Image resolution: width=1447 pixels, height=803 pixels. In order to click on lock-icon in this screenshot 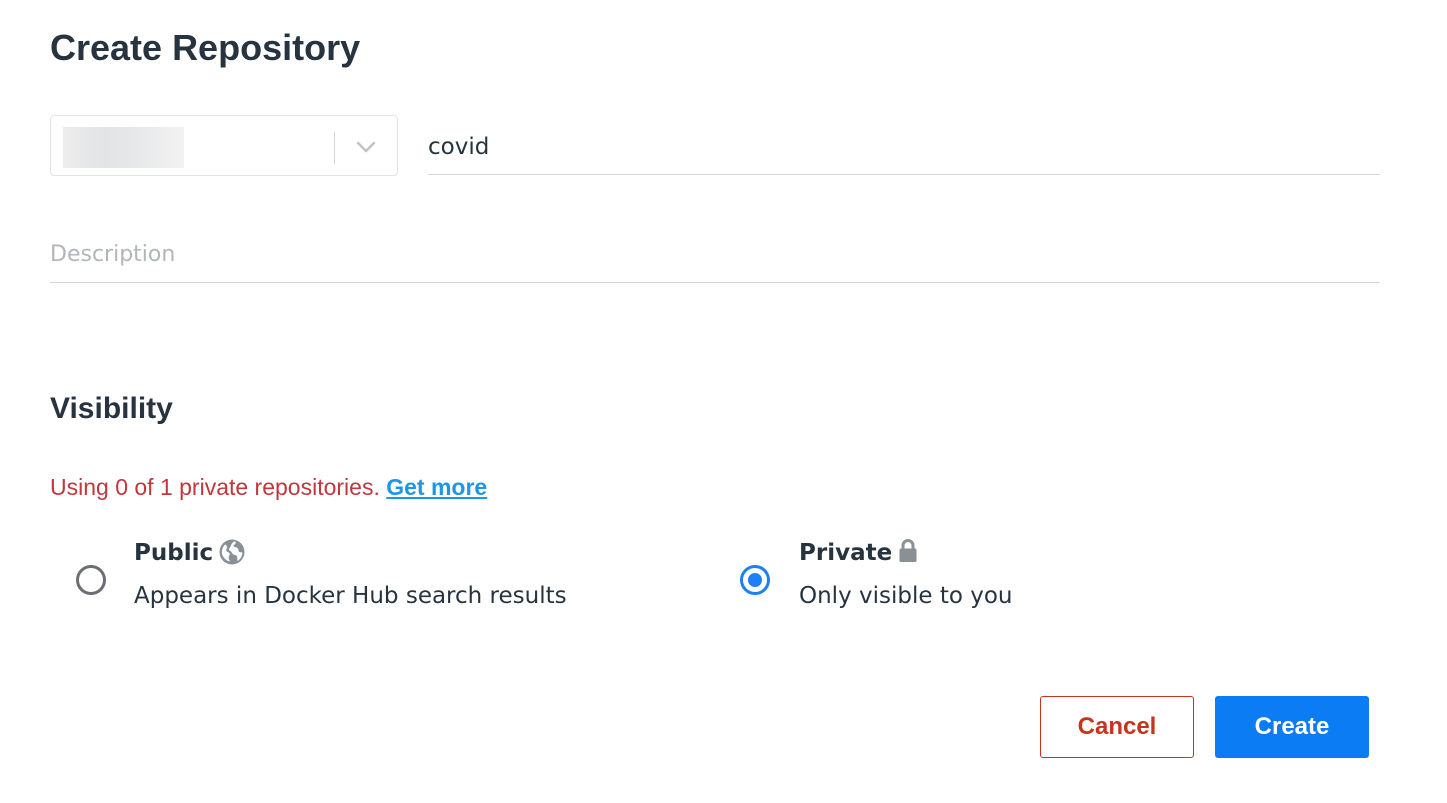, I will do `click(908, 550)`.